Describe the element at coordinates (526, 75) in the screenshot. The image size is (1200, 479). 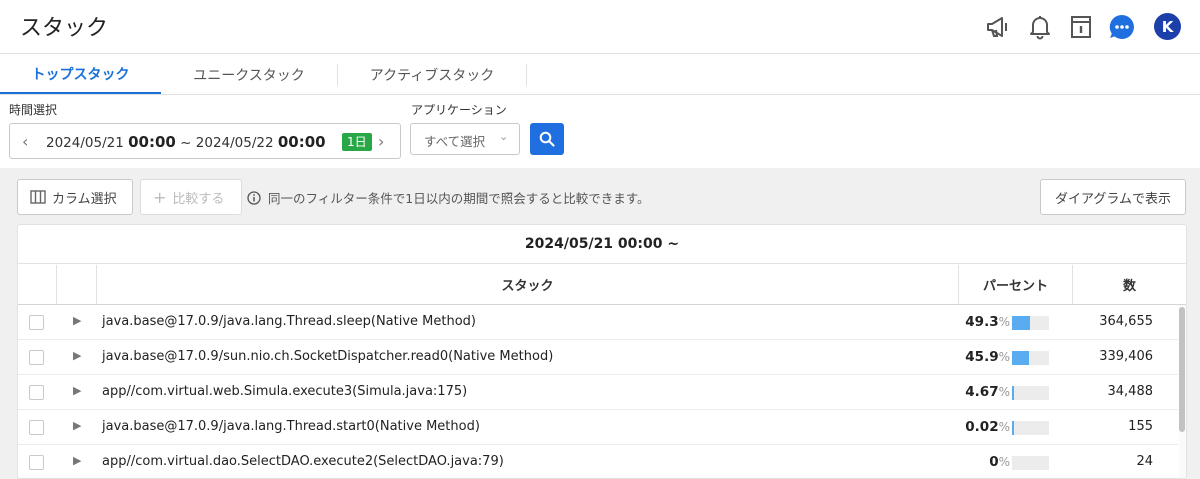
I see `tab-divider` at that location.